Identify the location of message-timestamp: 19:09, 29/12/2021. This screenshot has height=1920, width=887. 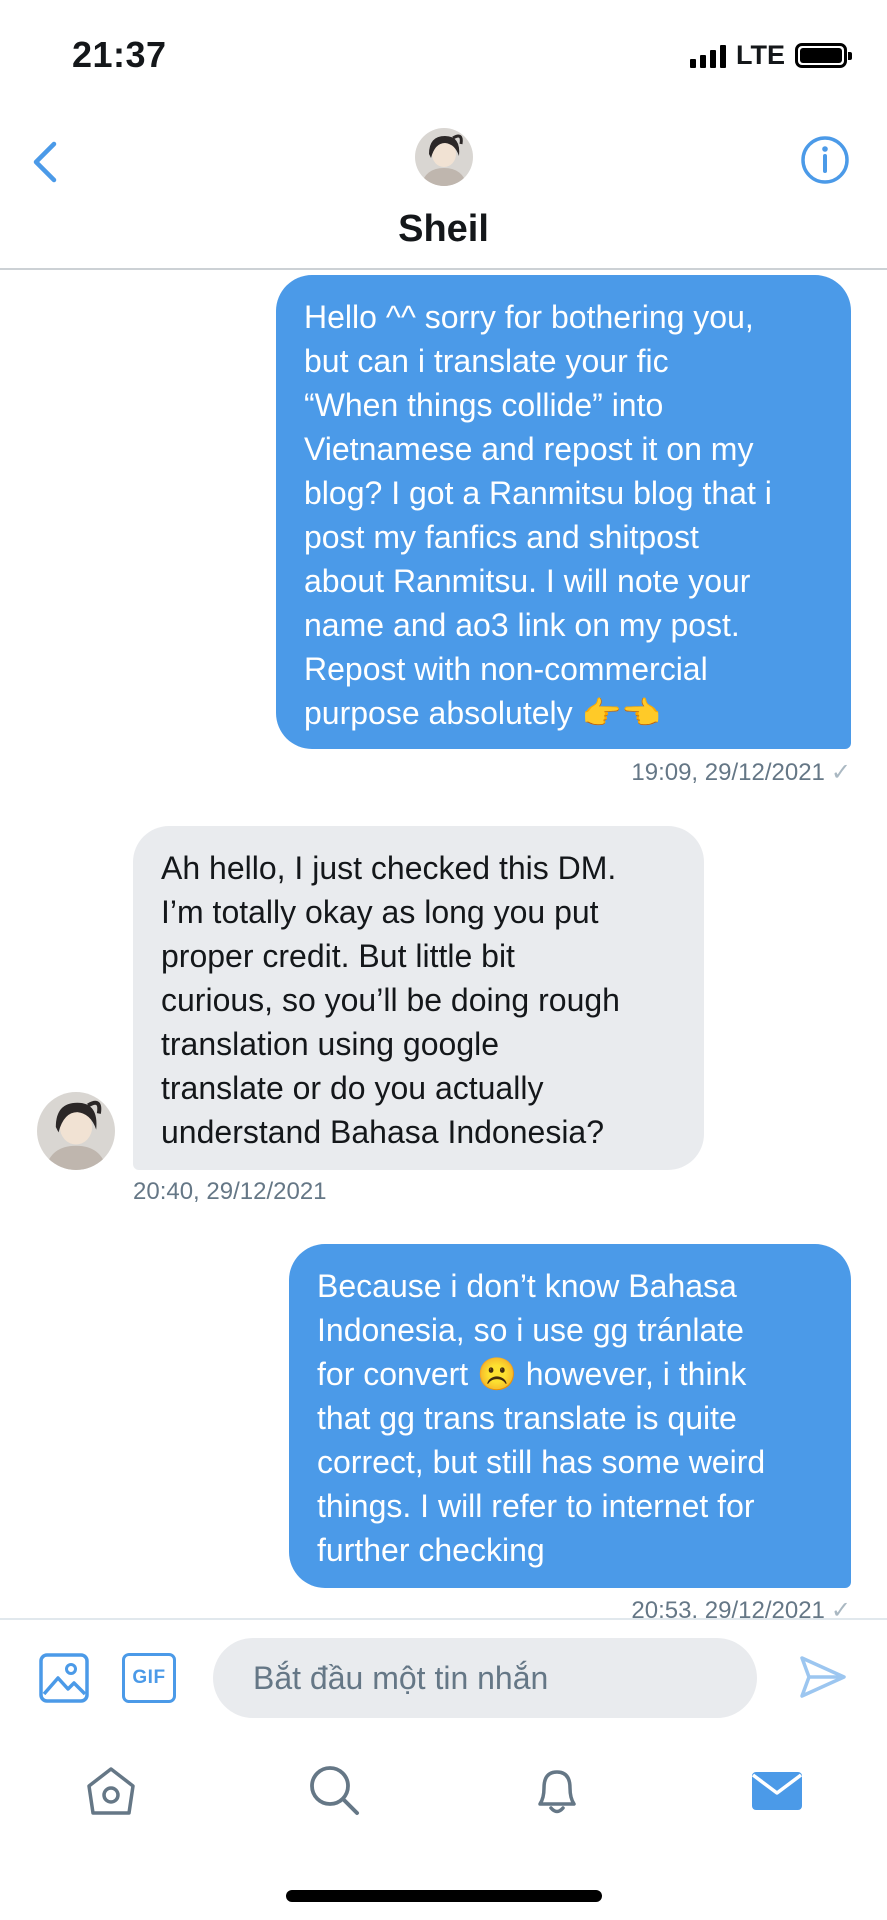
(728, 772).